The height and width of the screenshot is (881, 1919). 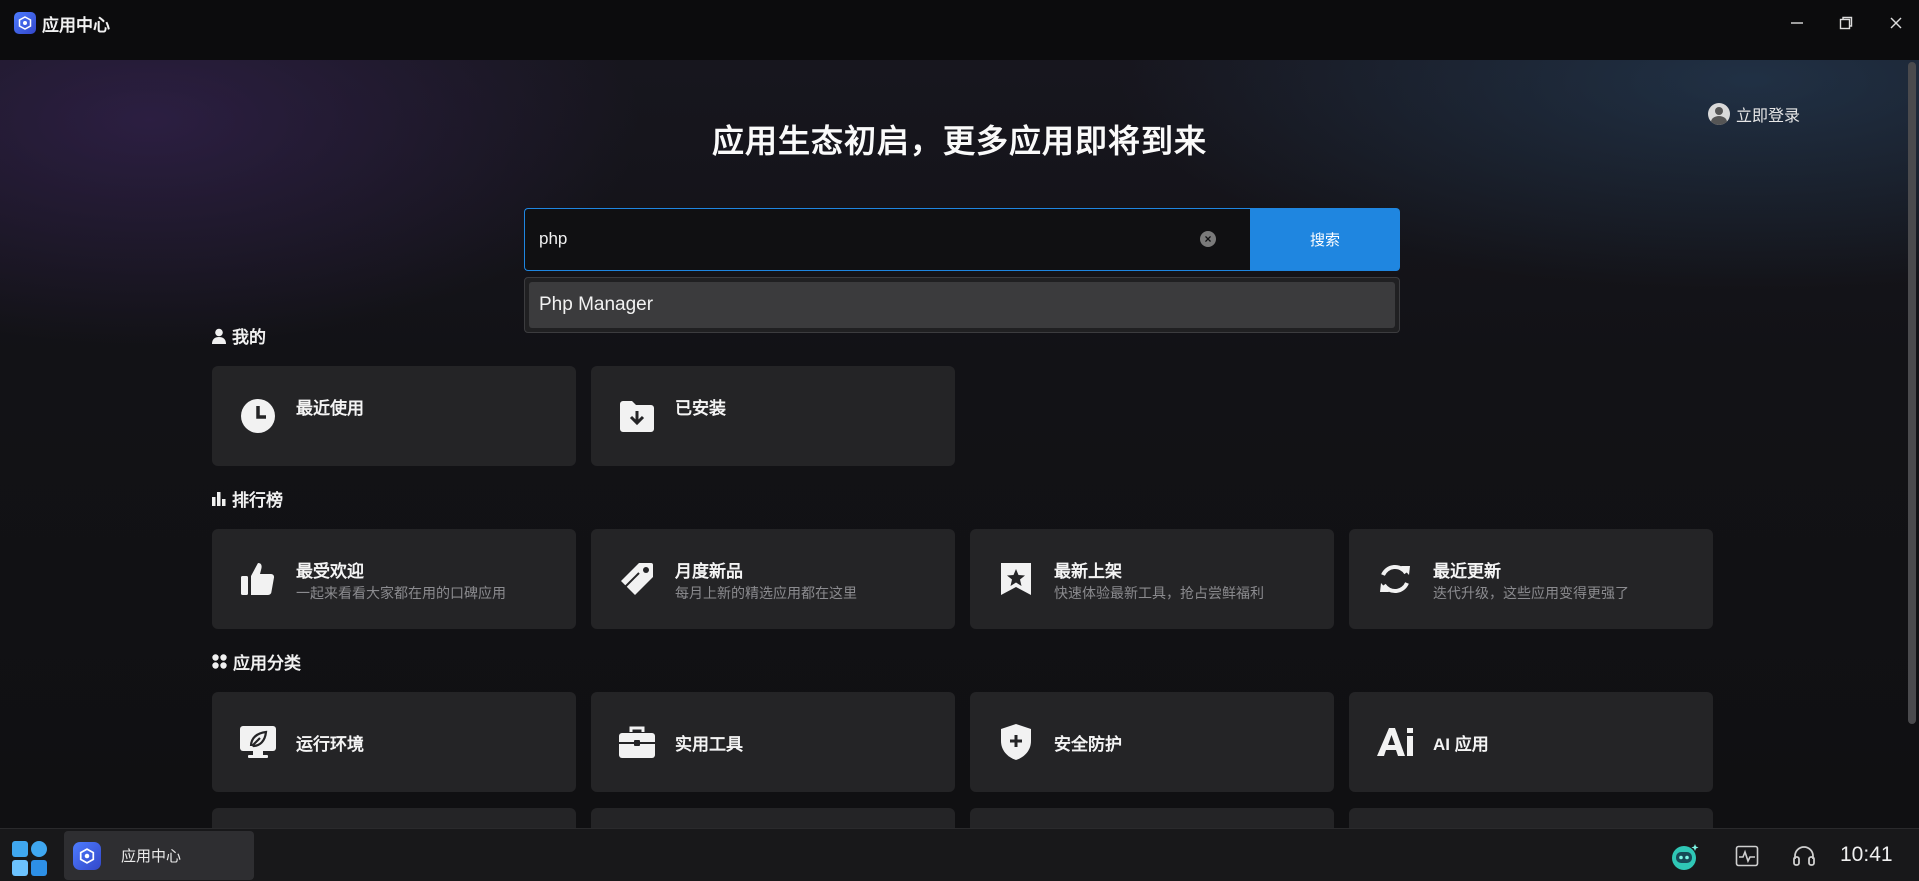 I want to click on clear-search-icon: ×, so click(x=1208, y=239).